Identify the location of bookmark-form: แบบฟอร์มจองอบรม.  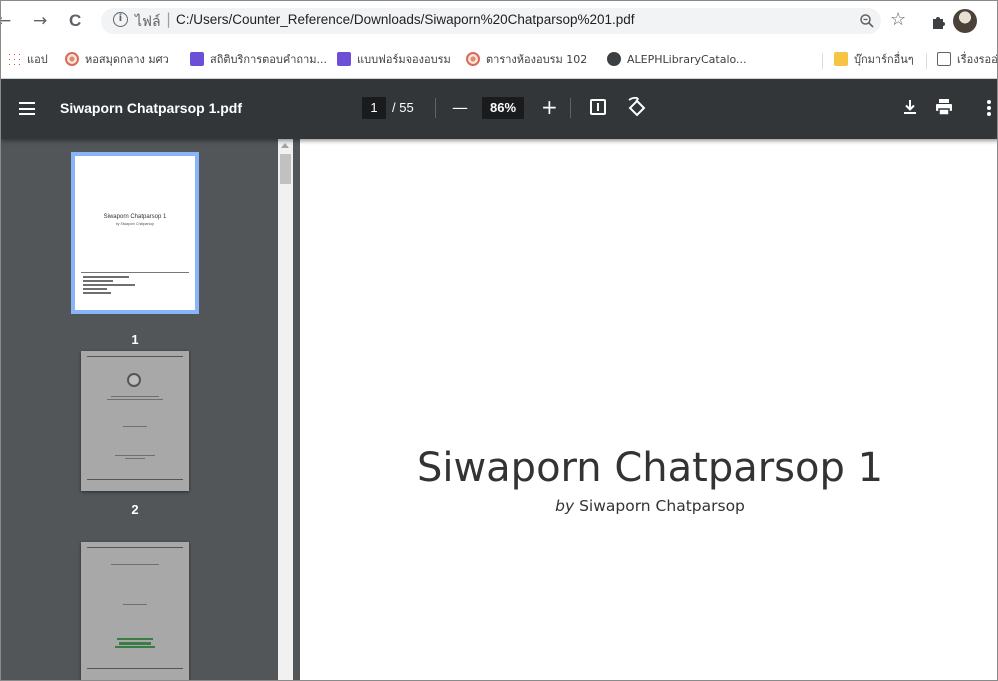
(394, 60).